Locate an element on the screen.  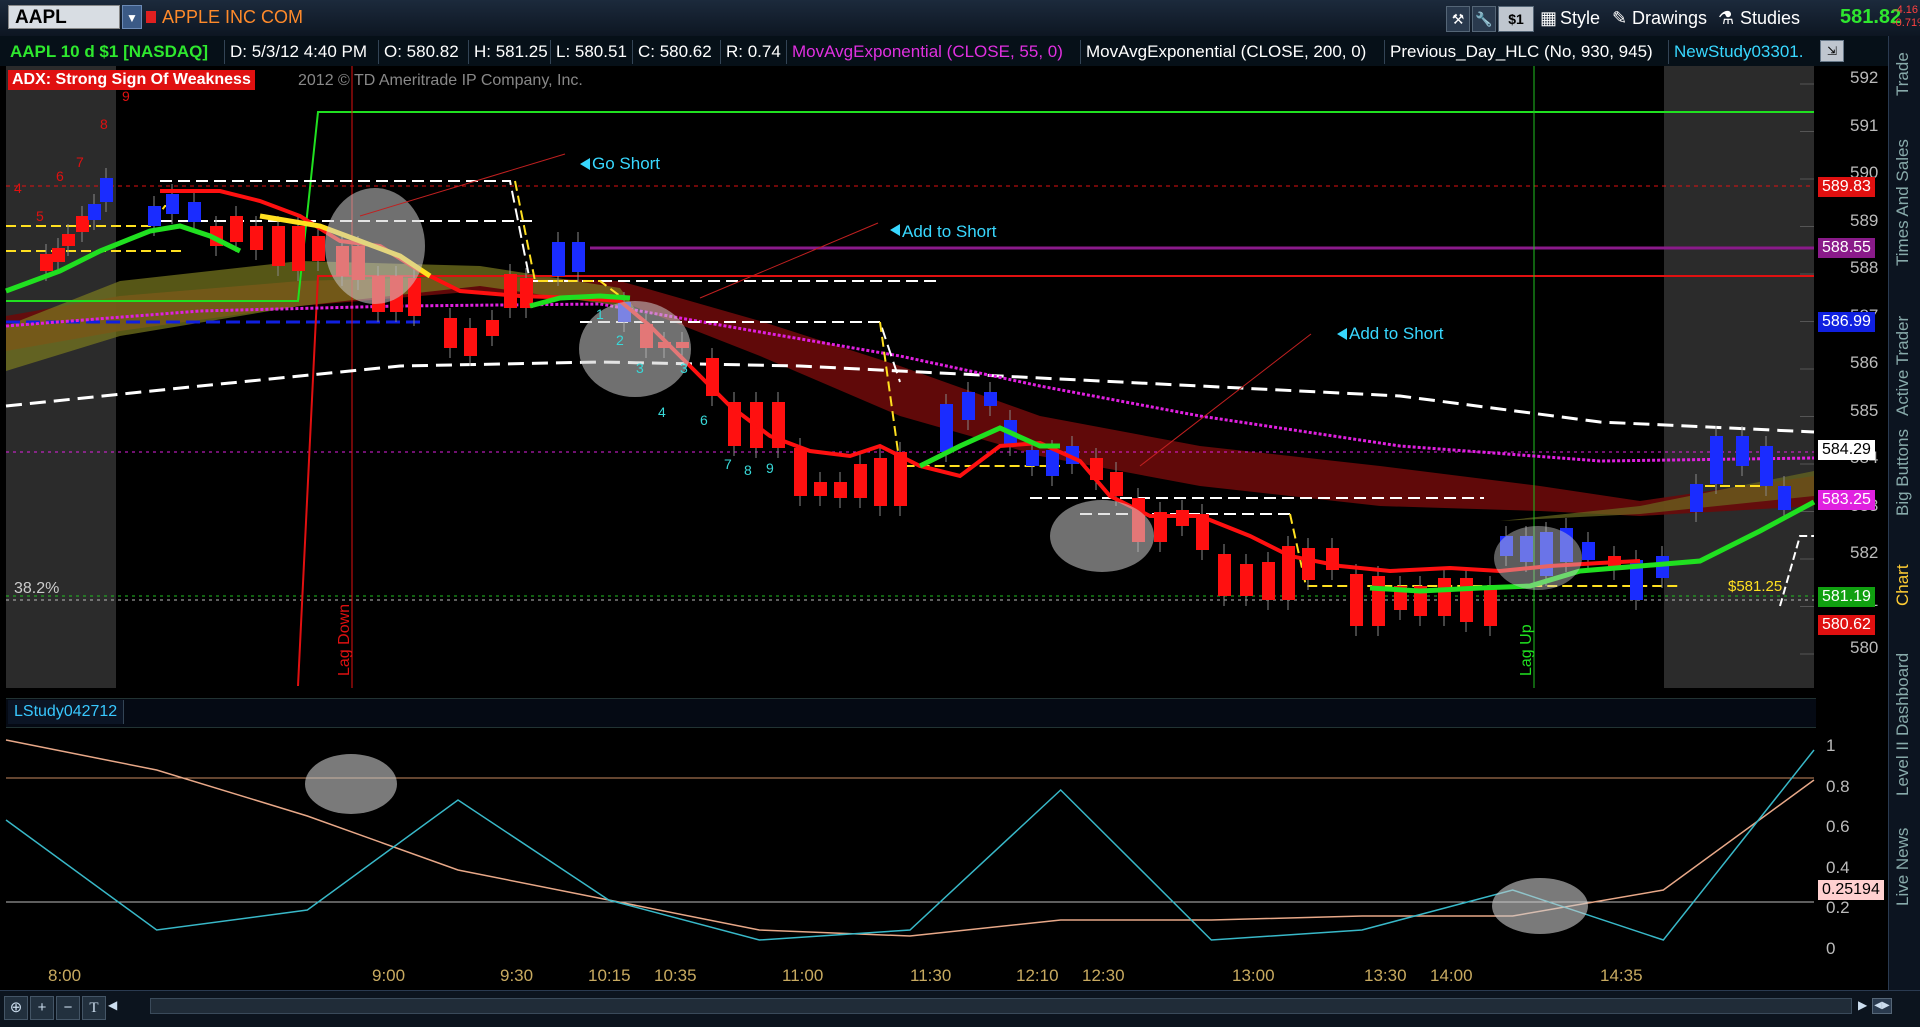
add-short-arrow-icon is located at coordinates (1342, 334).